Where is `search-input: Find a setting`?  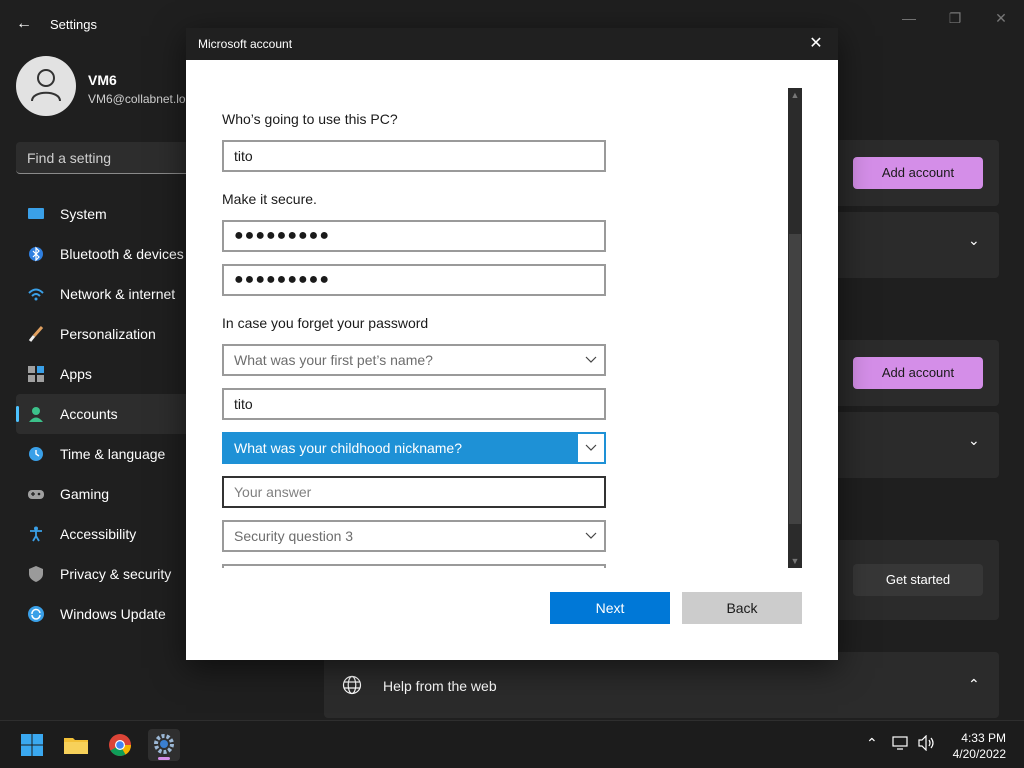
search-input: Find a setting is located at coordinates (111, 158).